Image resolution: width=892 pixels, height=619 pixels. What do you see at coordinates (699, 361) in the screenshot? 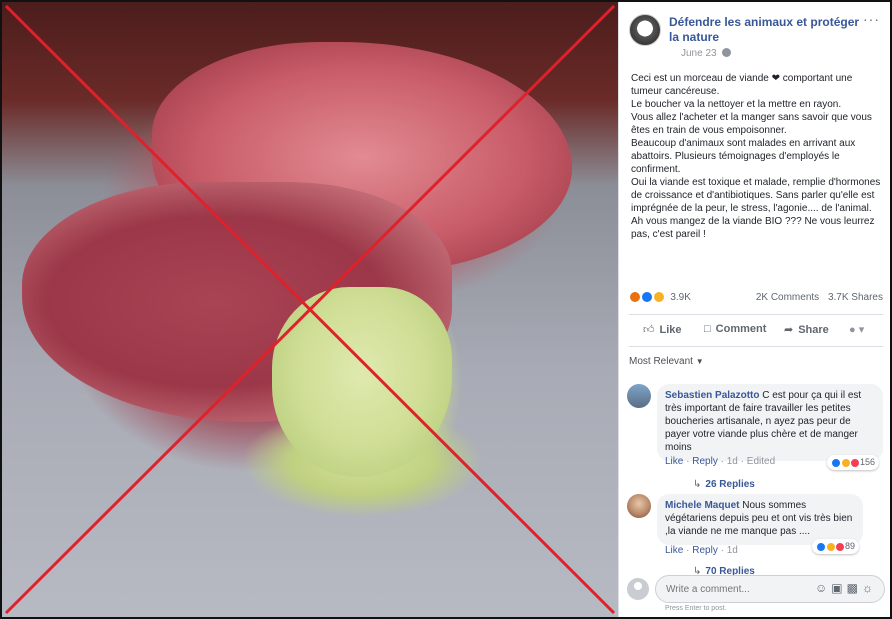
I see `chevron-down-icon: ▼` at bounding box center [699, 361].